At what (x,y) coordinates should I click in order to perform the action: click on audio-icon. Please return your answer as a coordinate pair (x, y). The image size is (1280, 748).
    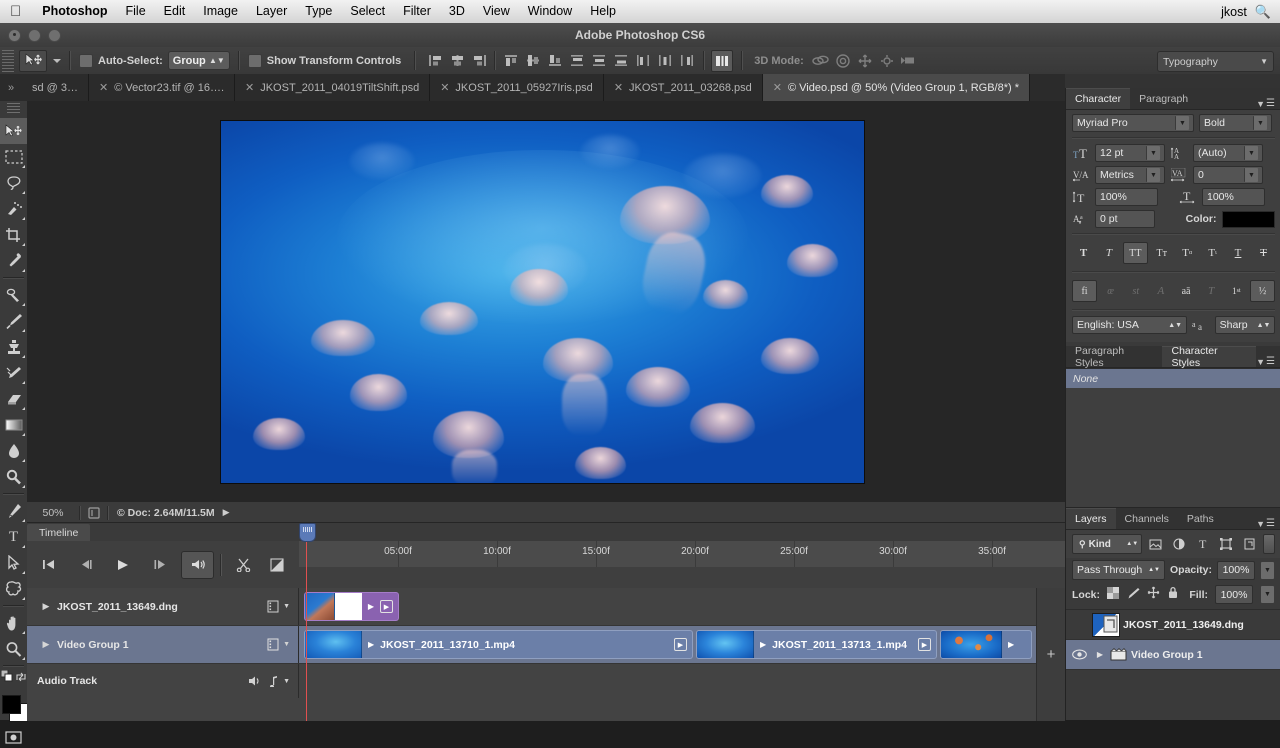
    Looking at the image, I should click on (197, 564).